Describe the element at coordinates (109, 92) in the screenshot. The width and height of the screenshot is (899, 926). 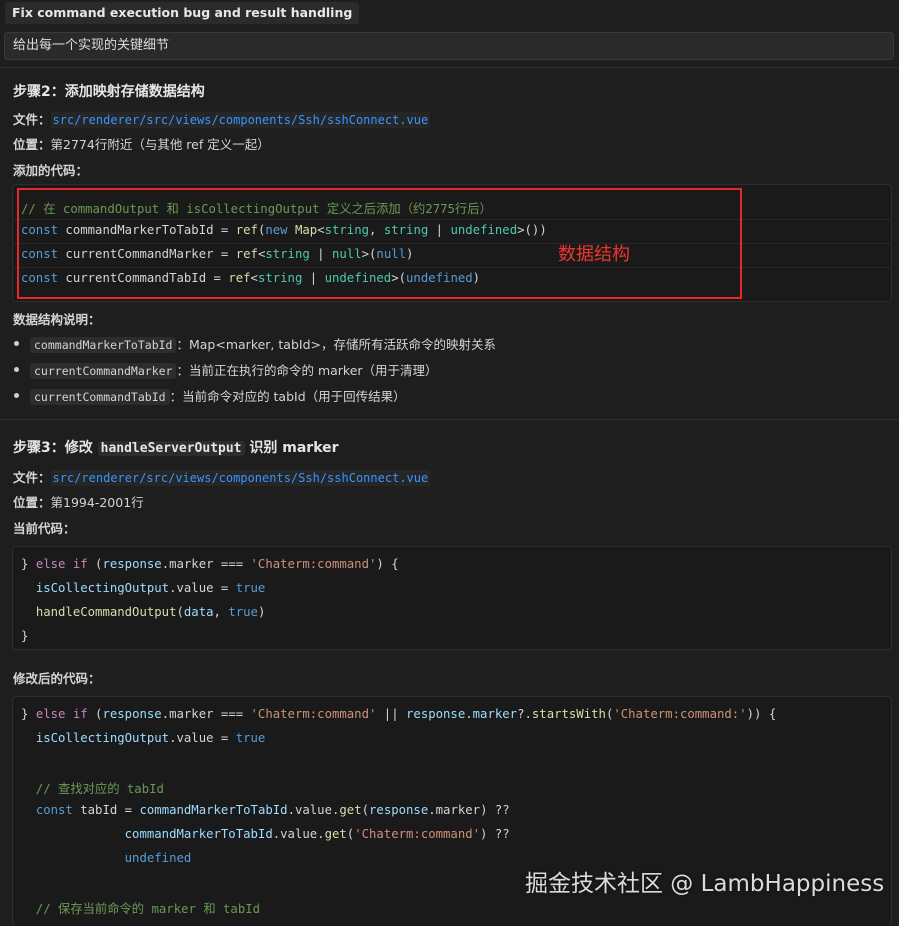
I see `step2-heading: 步骤2：添加映射存储数据结构` at that location.